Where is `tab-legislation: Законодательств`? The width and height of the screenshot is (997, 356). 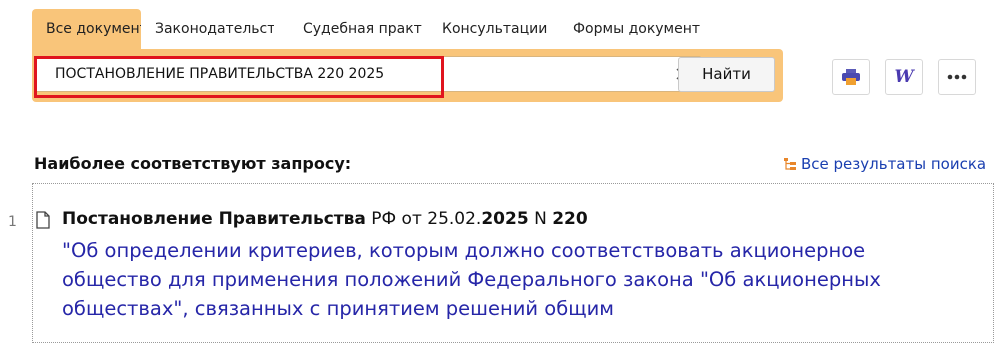 tab-legislation: Законодательств is located at coordinates (207, 29).